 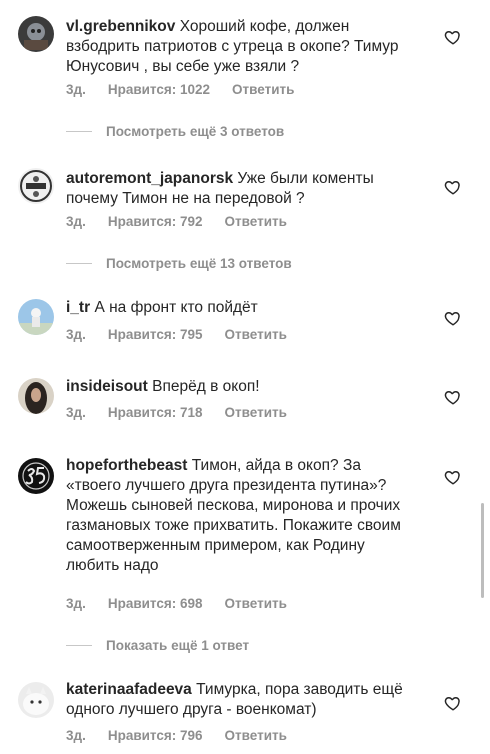 I want to click on comment-likes: Нравится: 1022, so click(x=159, y=89).